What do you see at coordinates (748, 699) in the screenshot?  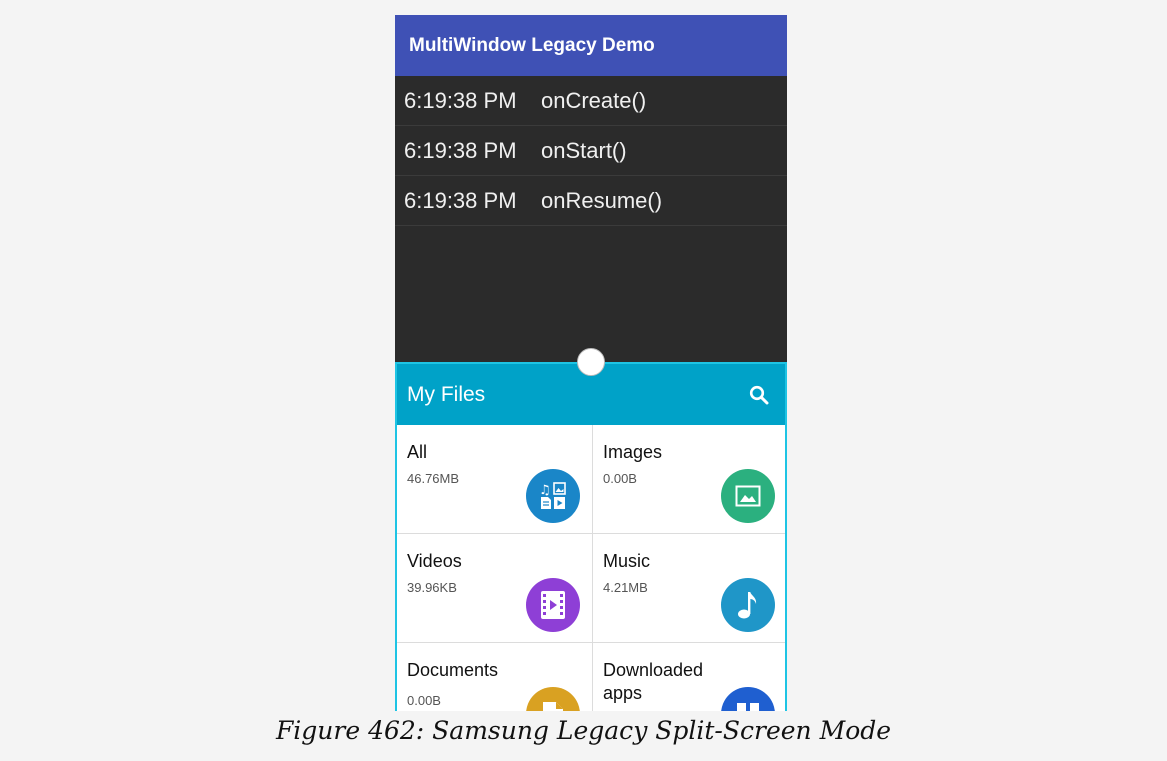 I see `apps-icon` at bounding box center [748, 699].